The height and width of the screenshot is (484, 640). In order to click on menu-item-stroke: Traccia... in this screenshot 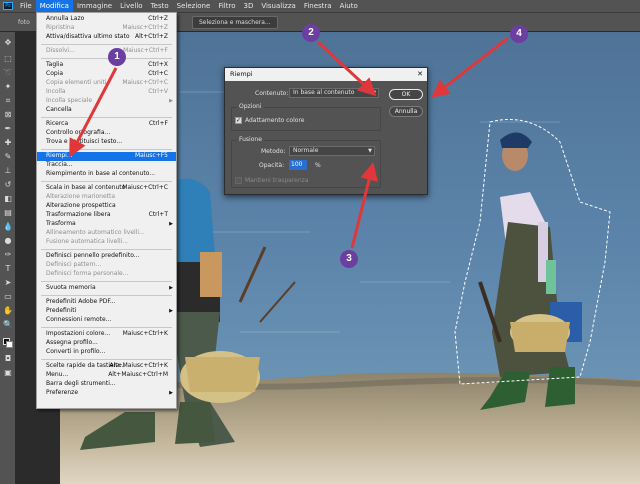, I will do `click(106, 165)`.